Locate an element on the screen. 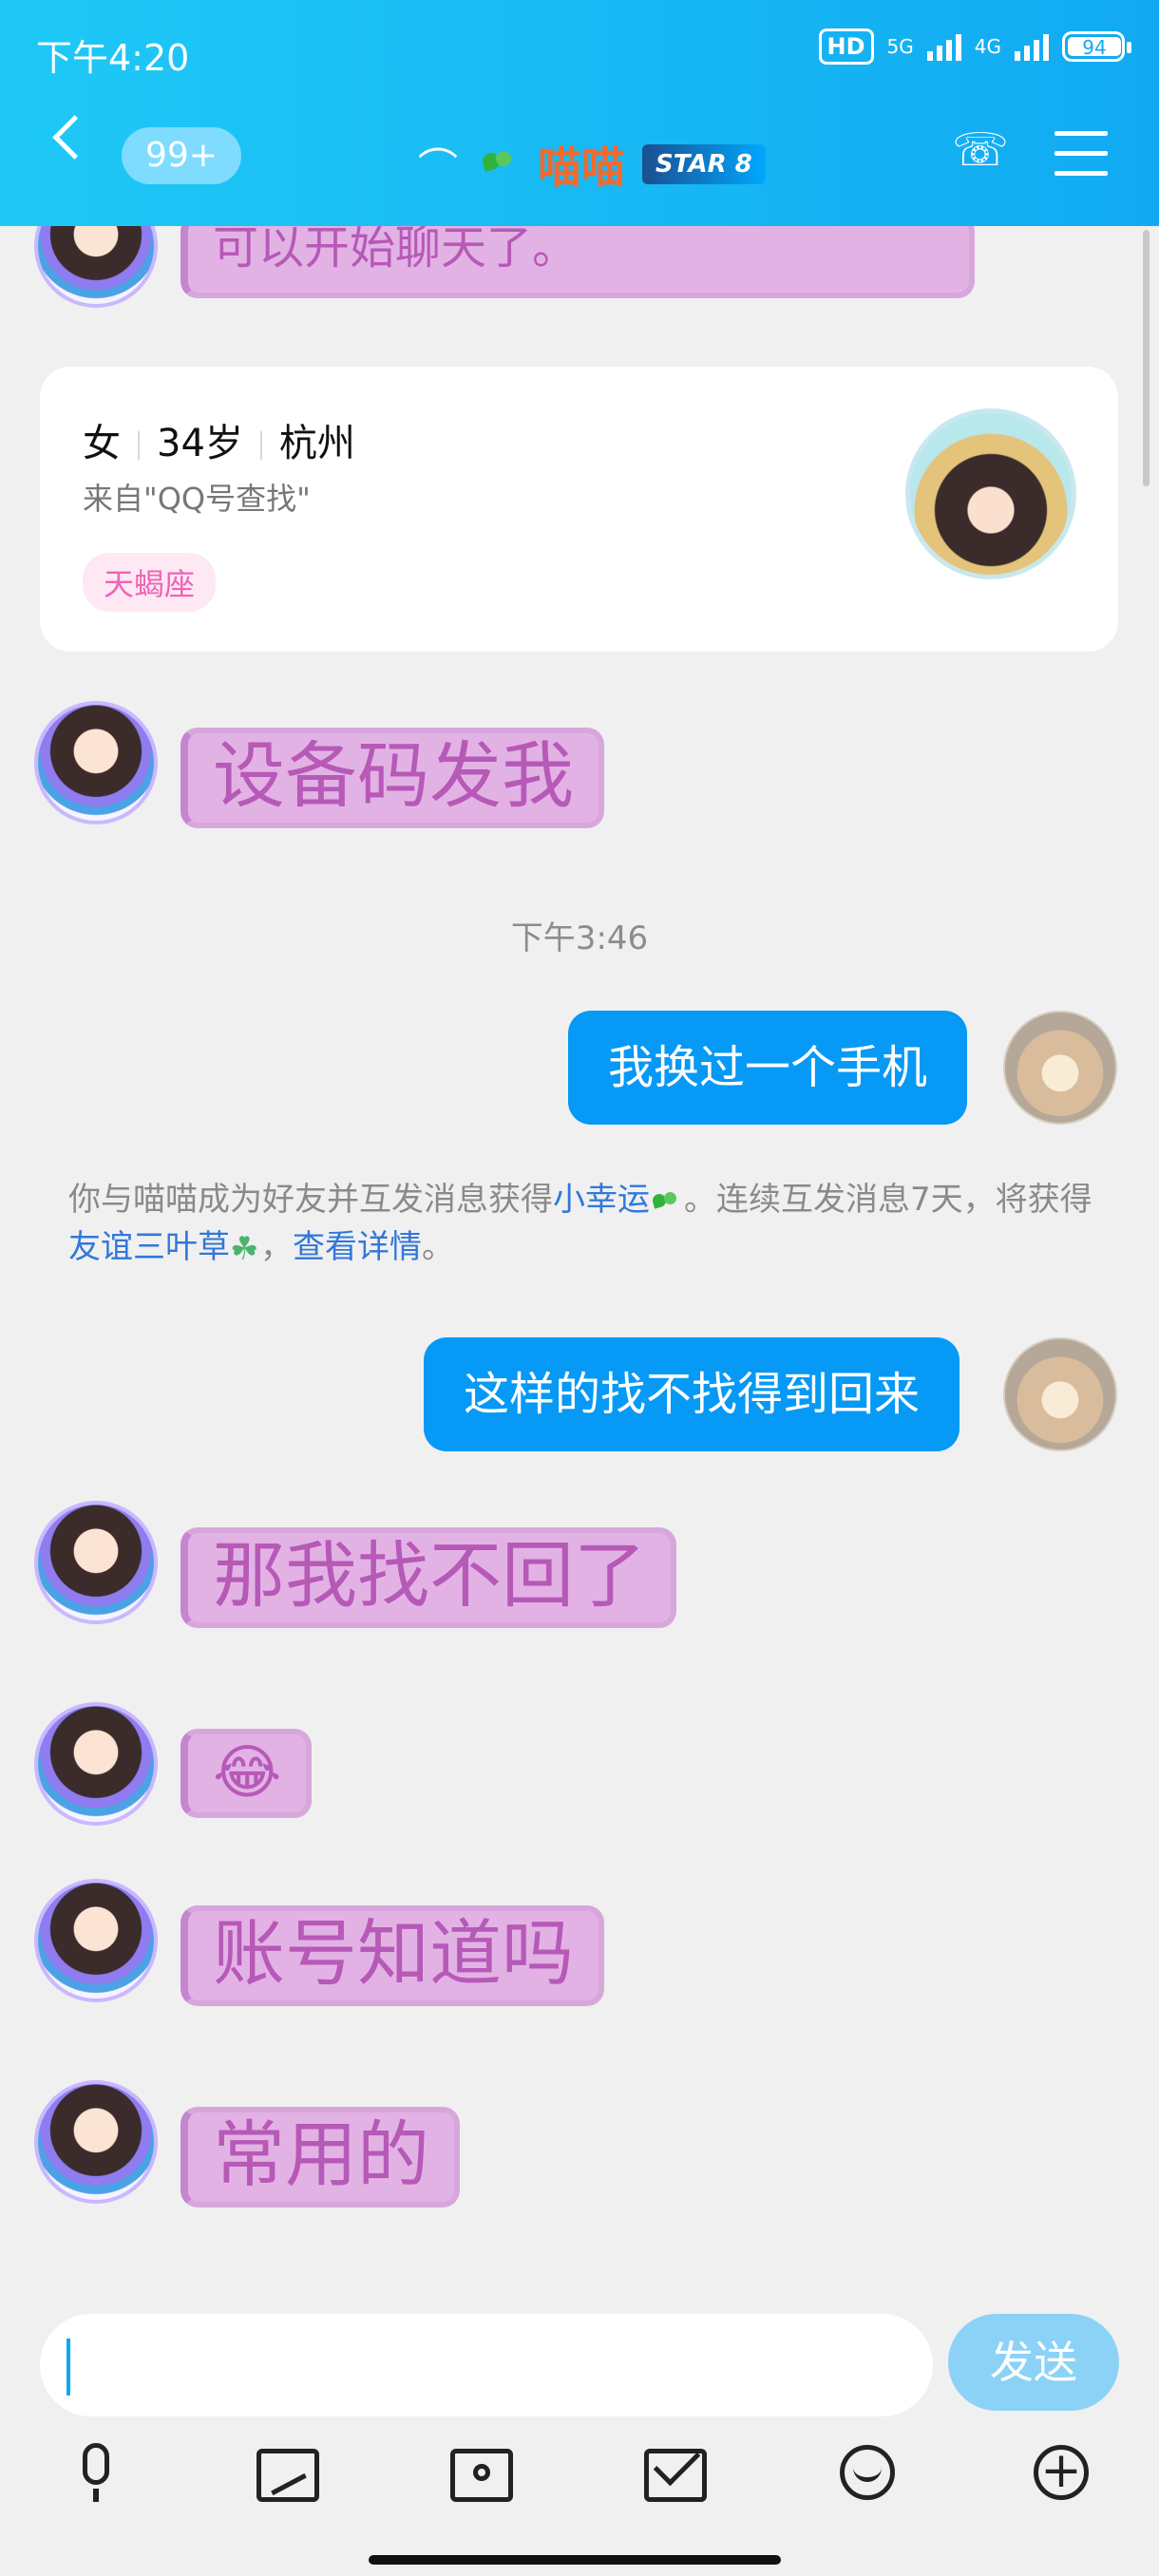  chat-title: ⌒ 喵喵 STAR 8 is located at coordinates (592, 164).